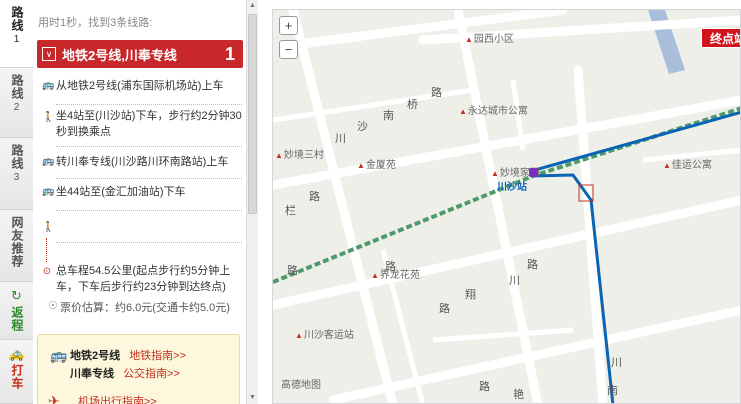  I want to click on bus-guide-link: 公交指南>>, so click(151, 374).